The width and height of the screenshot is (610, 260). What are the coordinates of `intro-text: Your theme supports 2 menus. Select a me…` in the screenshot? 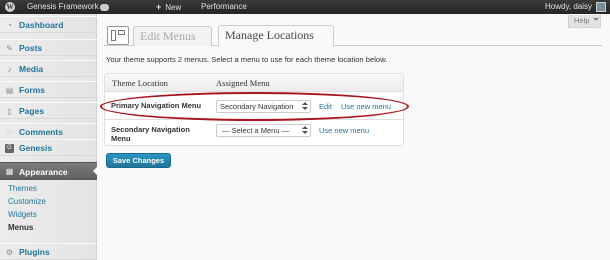 It's located at (247, 59).